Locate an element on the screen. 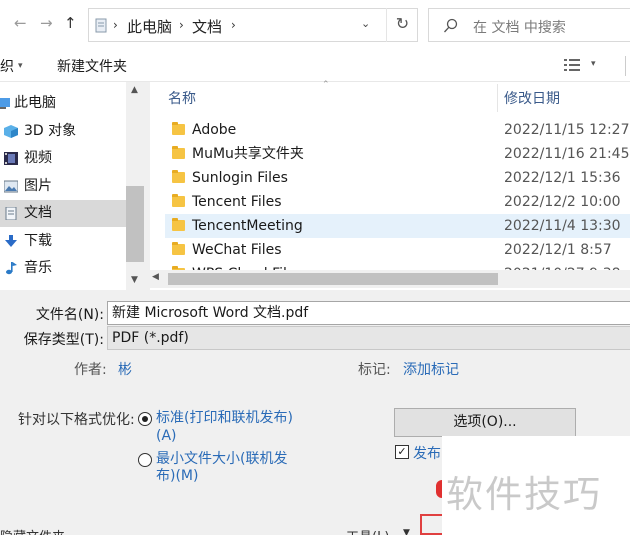 The width and height of the screenshot is (630, 535). file-row-selected: TencentMeeting 2022/11/4 13:30 is located at coordinates (397, 226).